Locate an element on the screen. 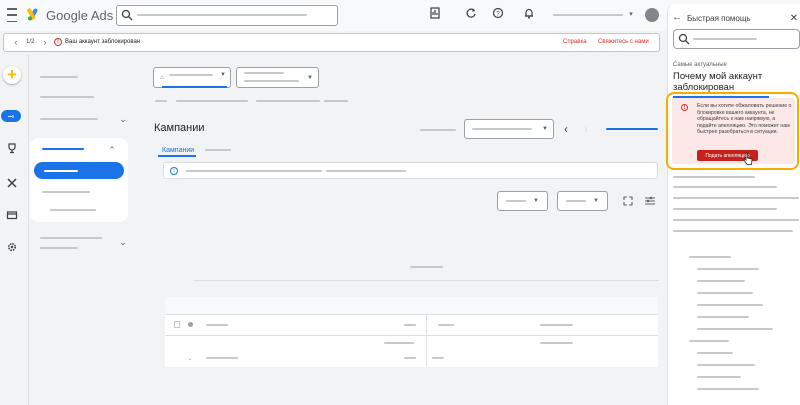 This screenshot has width=800, height=405. status-dot is located at coordinates (190, 324).